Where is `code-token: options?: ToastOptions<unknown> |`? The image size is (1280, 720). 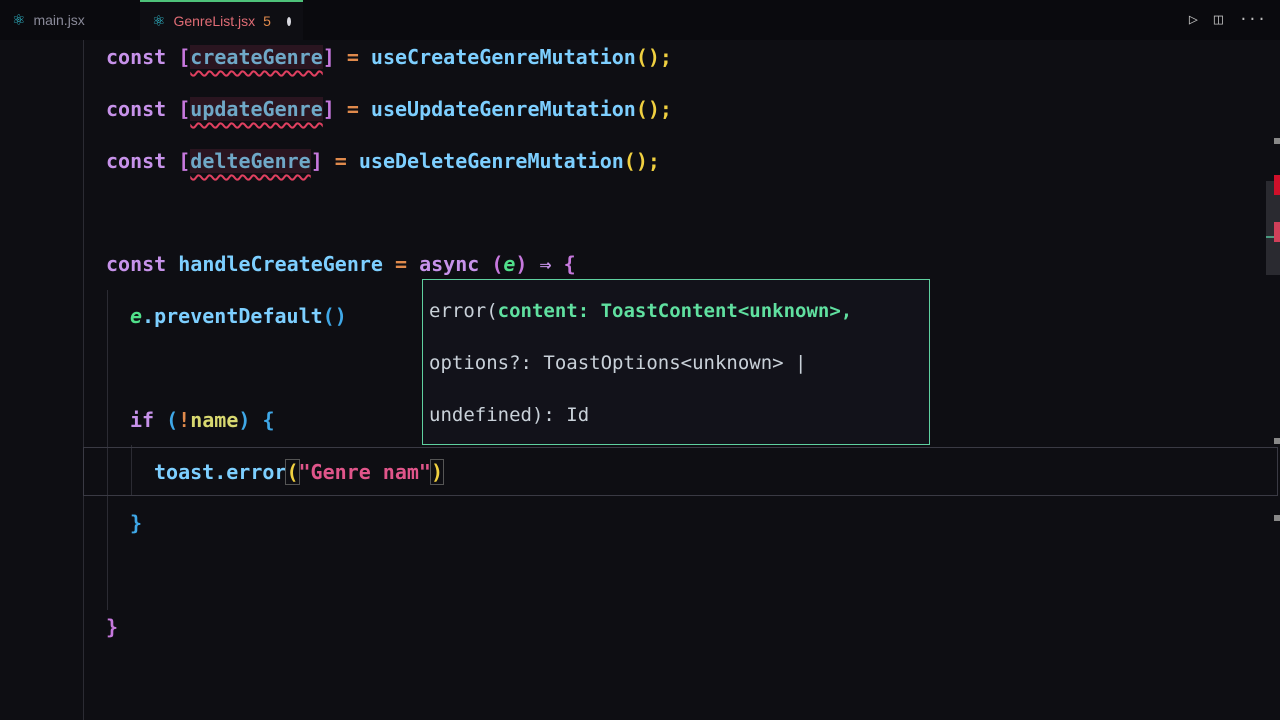
code-token: options?: ToastOptions<unknown> | is located at coordinates (618, 363).